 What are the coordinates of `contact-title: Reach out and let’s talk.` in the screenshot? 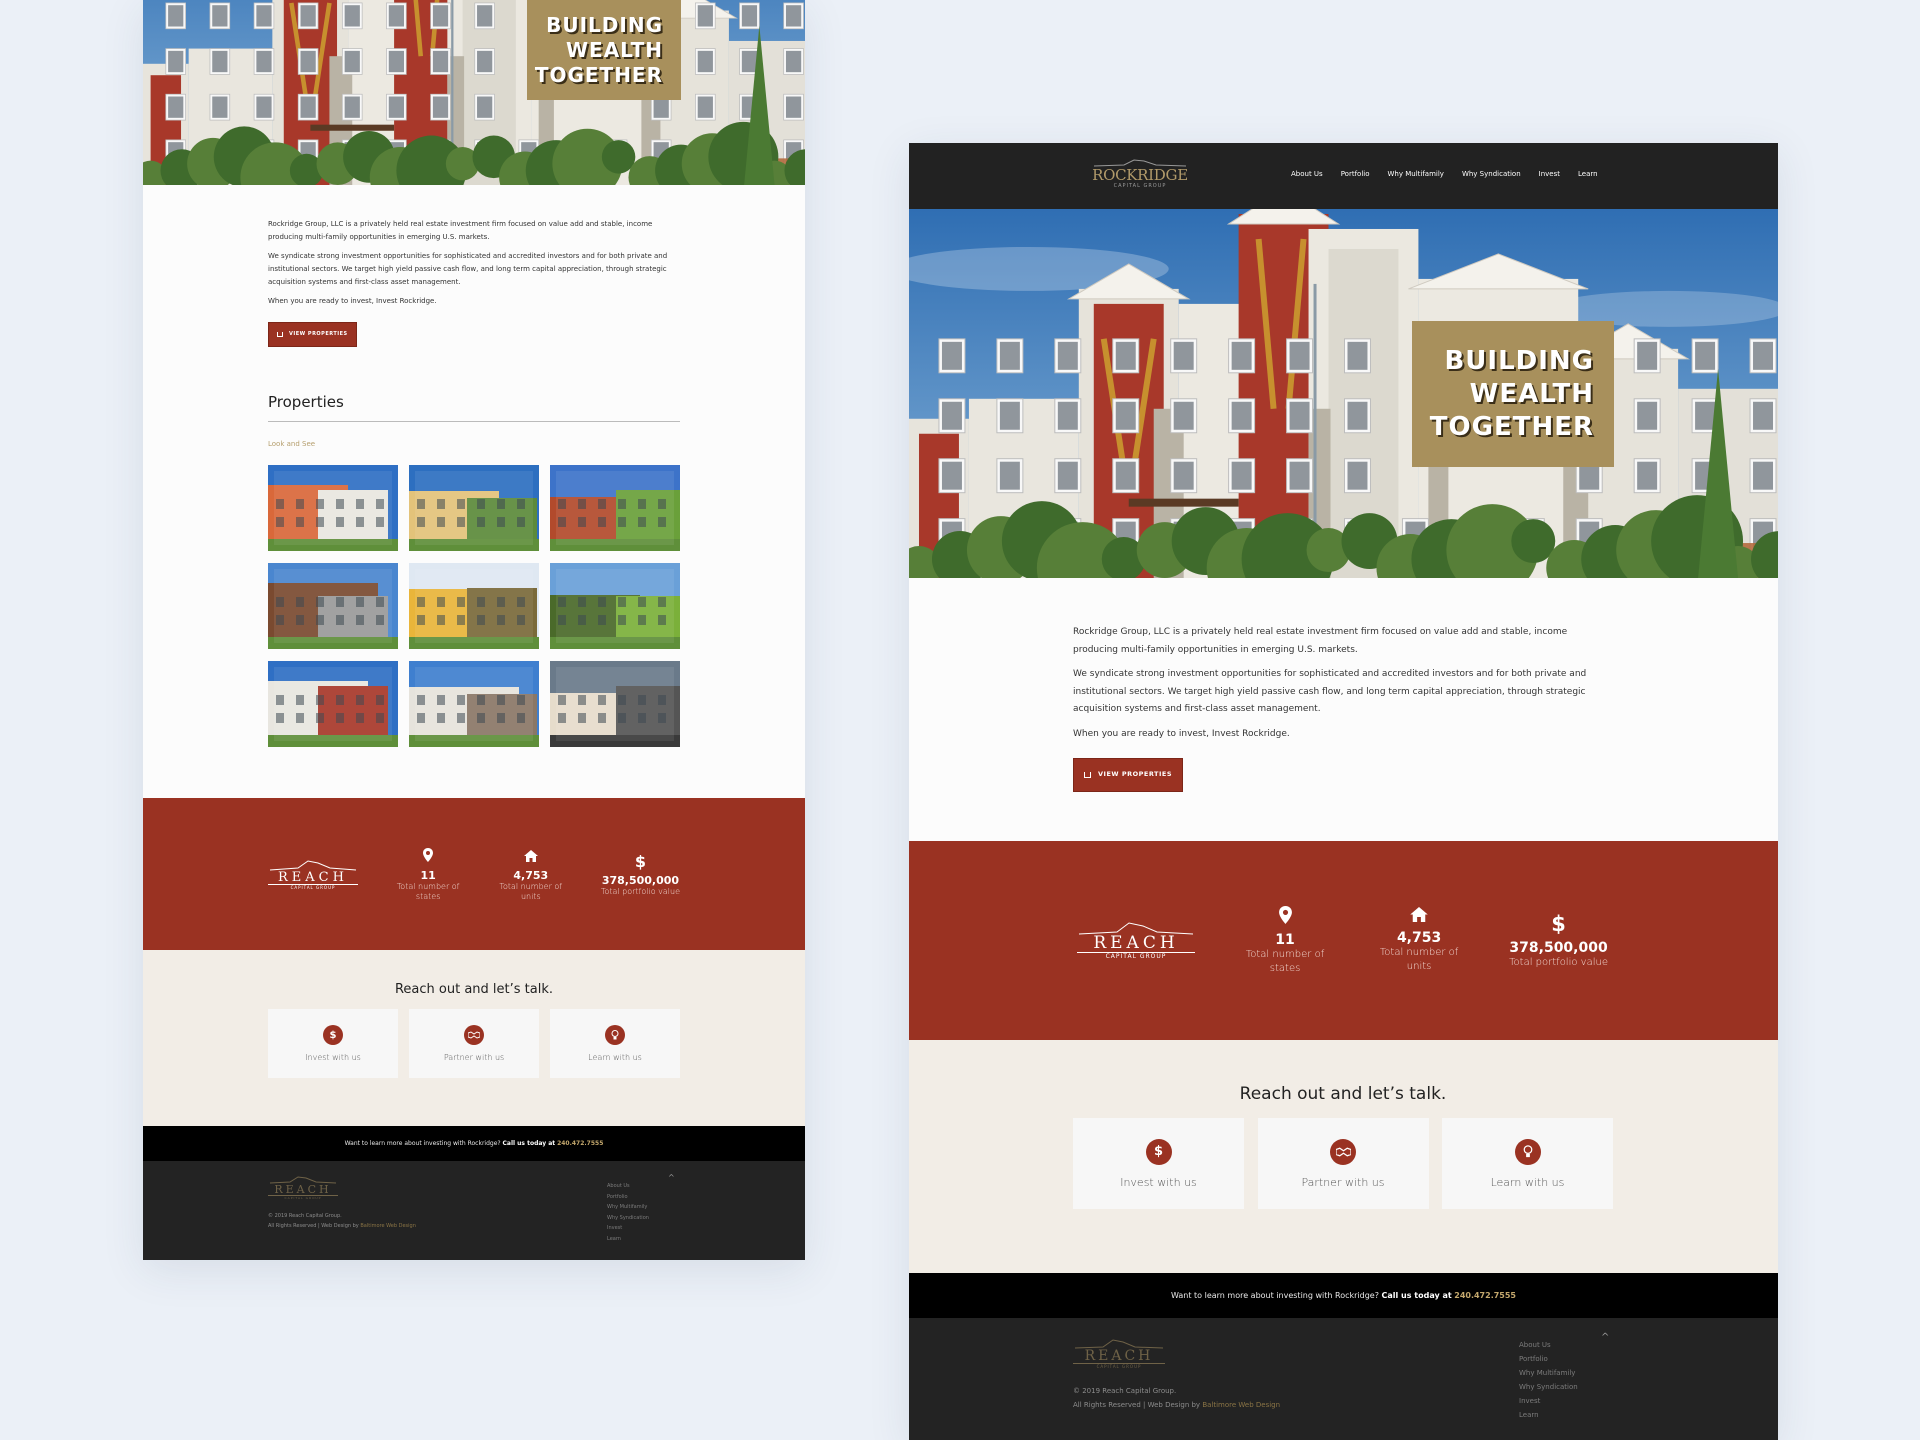 It's located at (1343, 1094).